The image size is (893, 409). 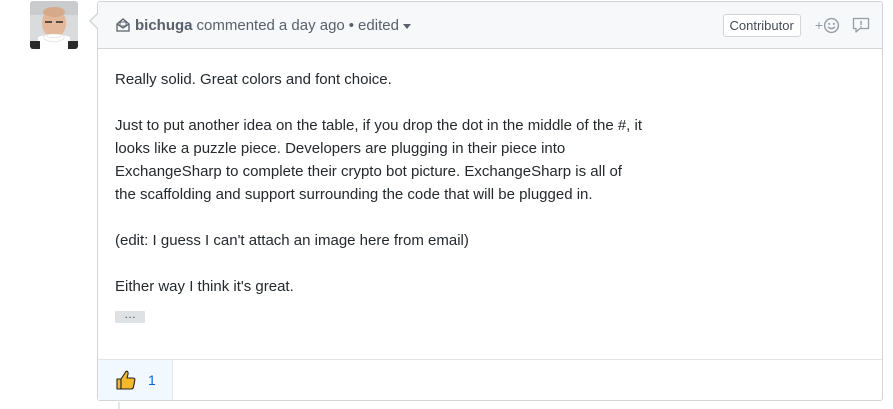 I want to click on report-content-button, so click(x=861, y=25).